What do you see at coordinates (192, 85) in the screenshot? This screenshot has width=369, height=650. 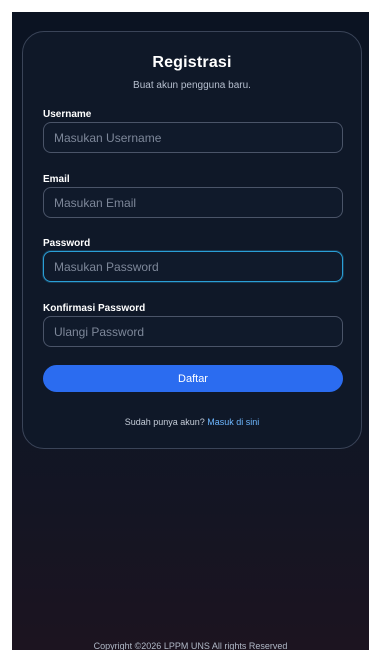 I see `page-subtitle: Buat akun pengguna baru.` at bounding box center [192, 85].